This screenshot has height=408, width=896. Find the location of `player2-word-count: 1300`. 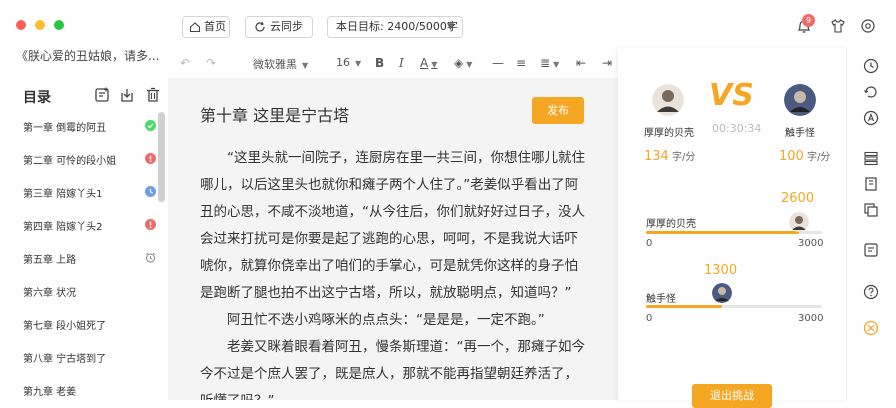

player2-word-count: 1300 is located at coordinates (721, 270).